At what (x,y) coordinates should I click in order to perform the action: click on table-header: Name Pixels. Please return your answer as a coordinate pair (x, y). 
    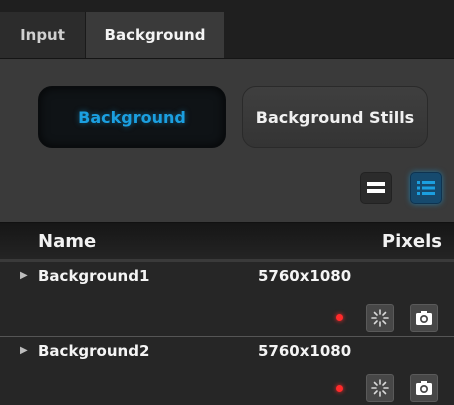
    Looking at the image, I should click on (227, 240).